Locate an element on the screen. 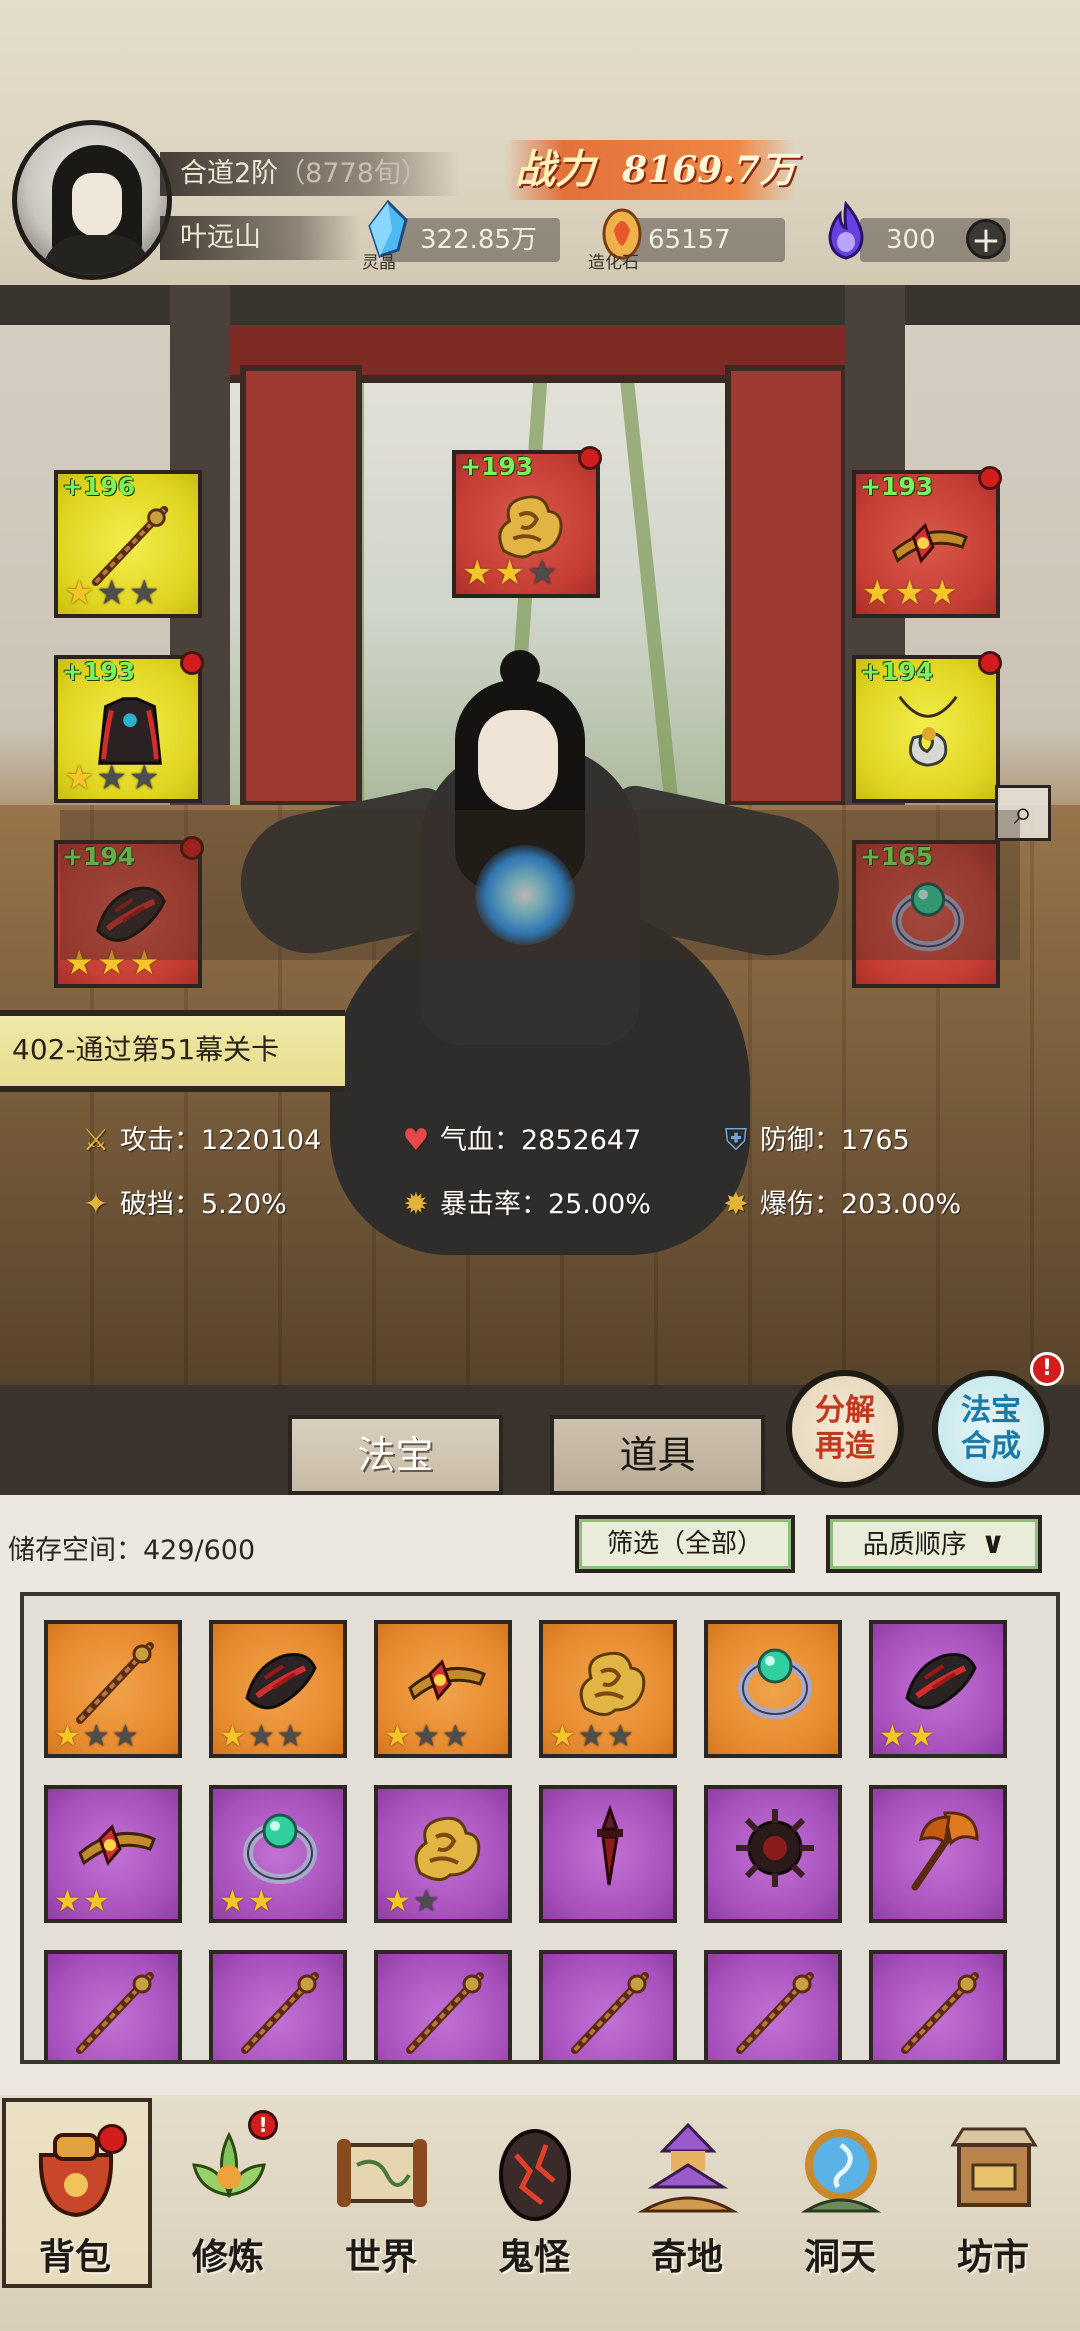  nav-pagoda: 奇地 is located at coordinates (687, 2215).